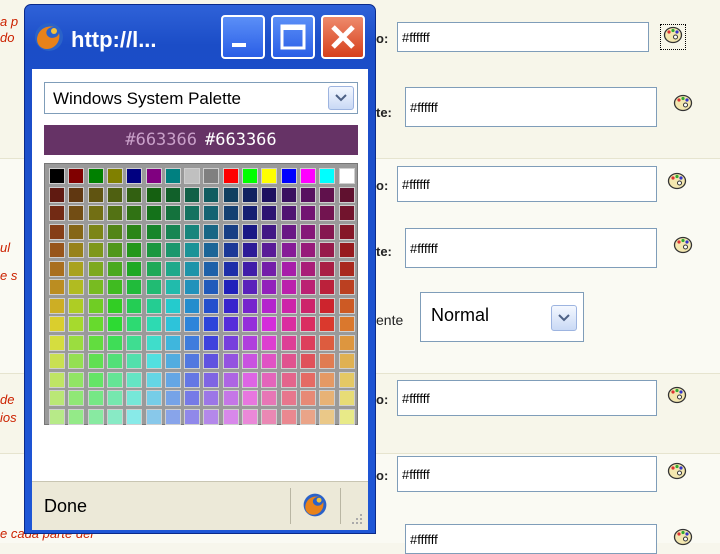  I want to click on palette-select: Windows System Palette, so click(201, 98).